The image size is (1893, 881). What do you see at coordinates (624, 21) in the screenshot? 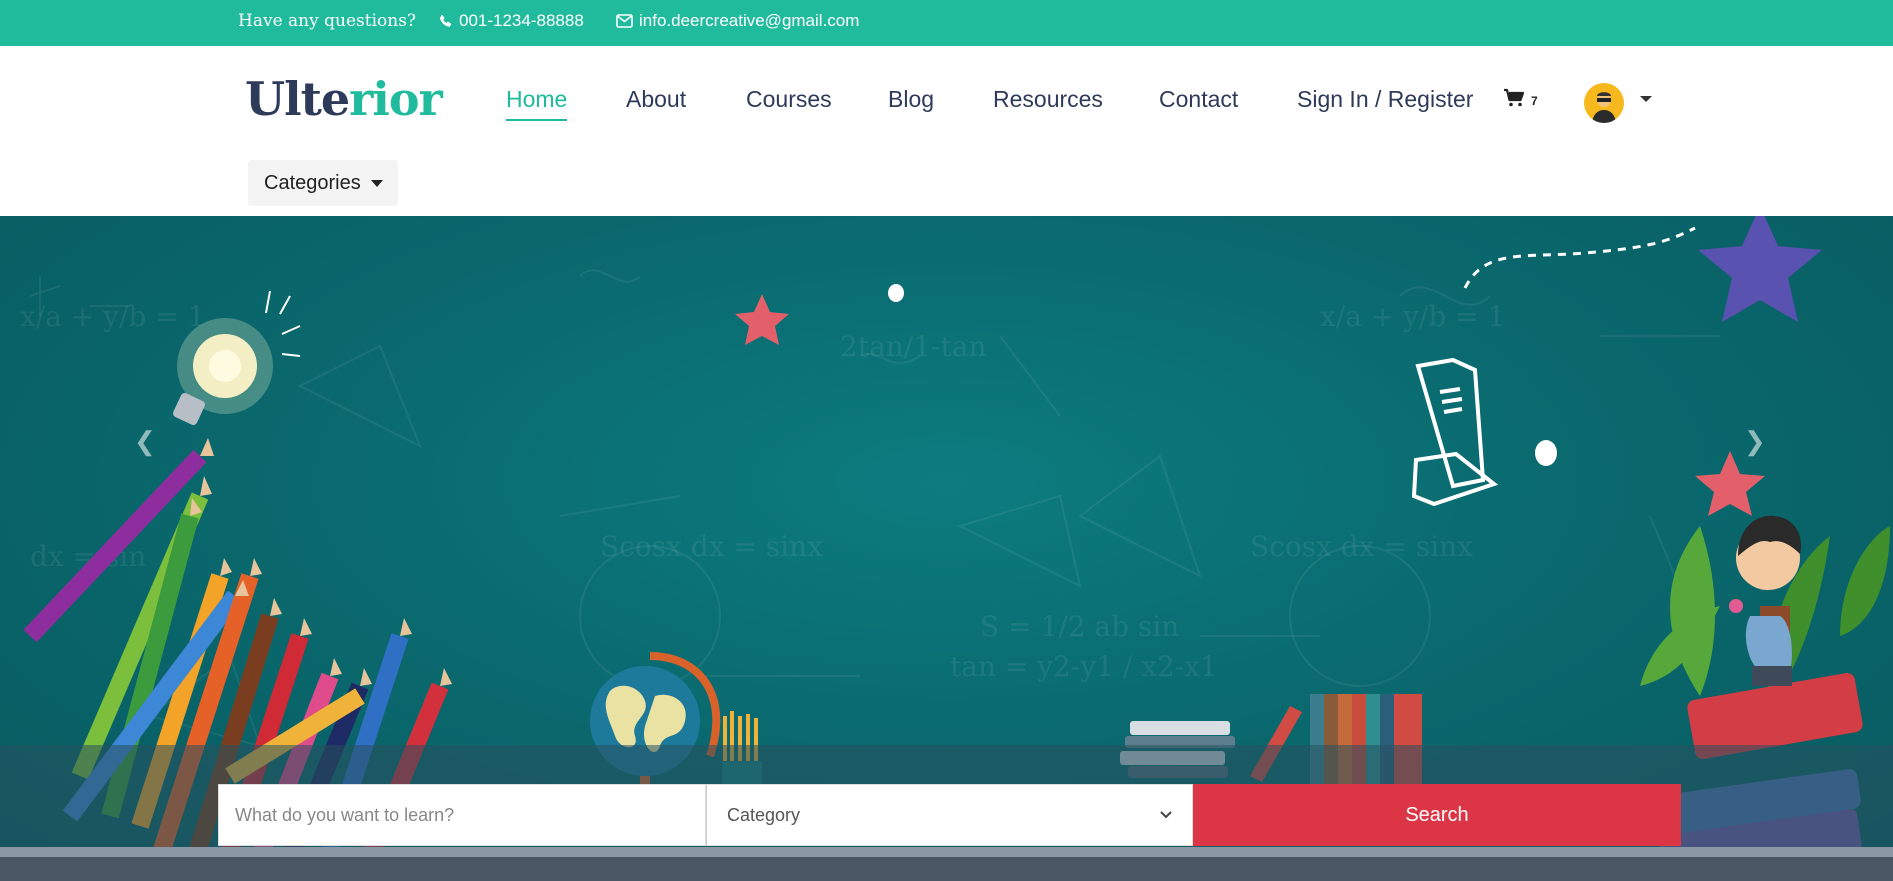
I see `envelope-icon` at bounding box center [624, 21].